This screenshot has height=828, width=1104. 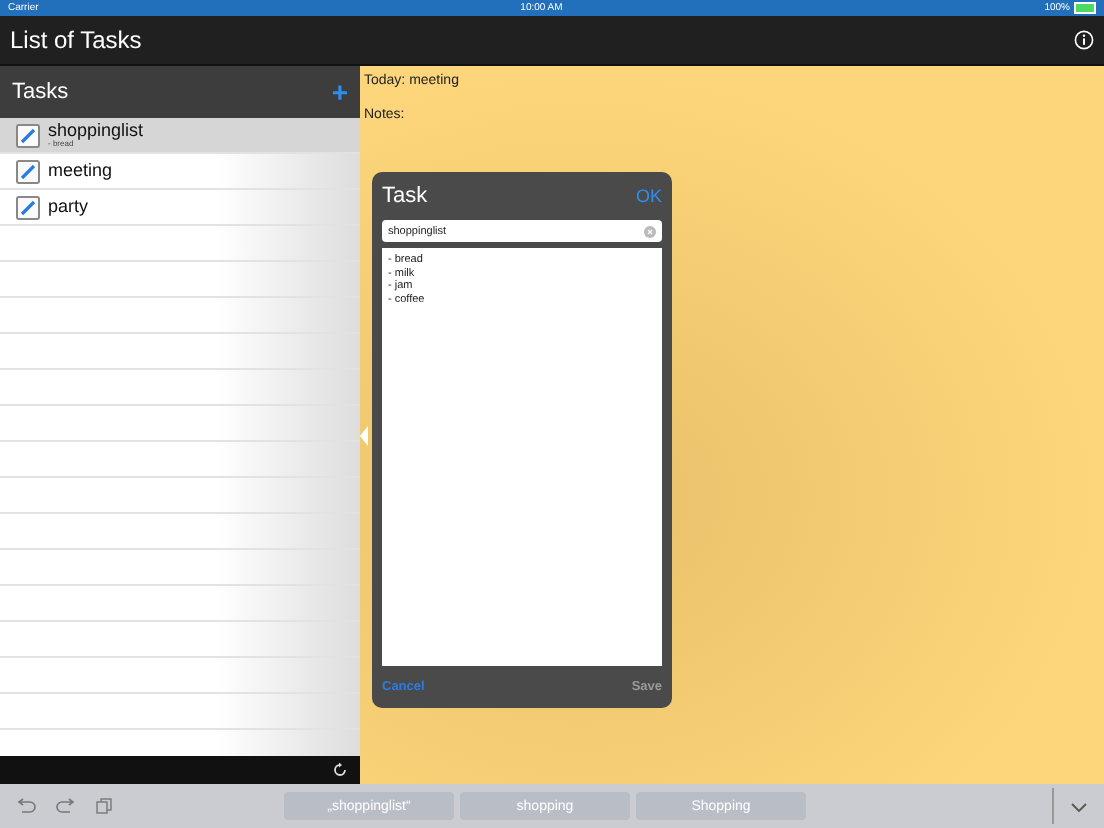 What do you see at coordinates (66, 806) in the screenshot?
I see `redo-icon` at bounding box center [66, 806].